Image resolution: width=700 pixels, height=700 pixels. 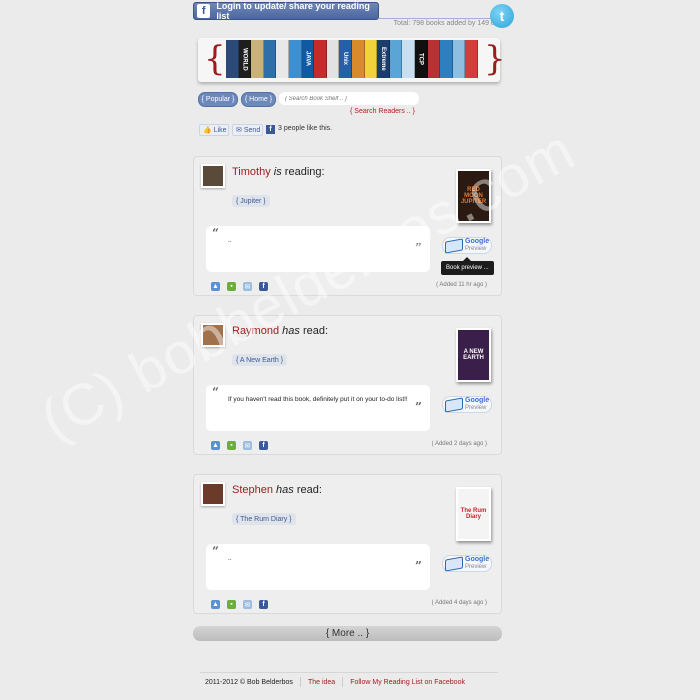 What do you see at coordinates (252, 130) in the screenshot?
I see `send-label: Send` at bounding box center [252, 130].